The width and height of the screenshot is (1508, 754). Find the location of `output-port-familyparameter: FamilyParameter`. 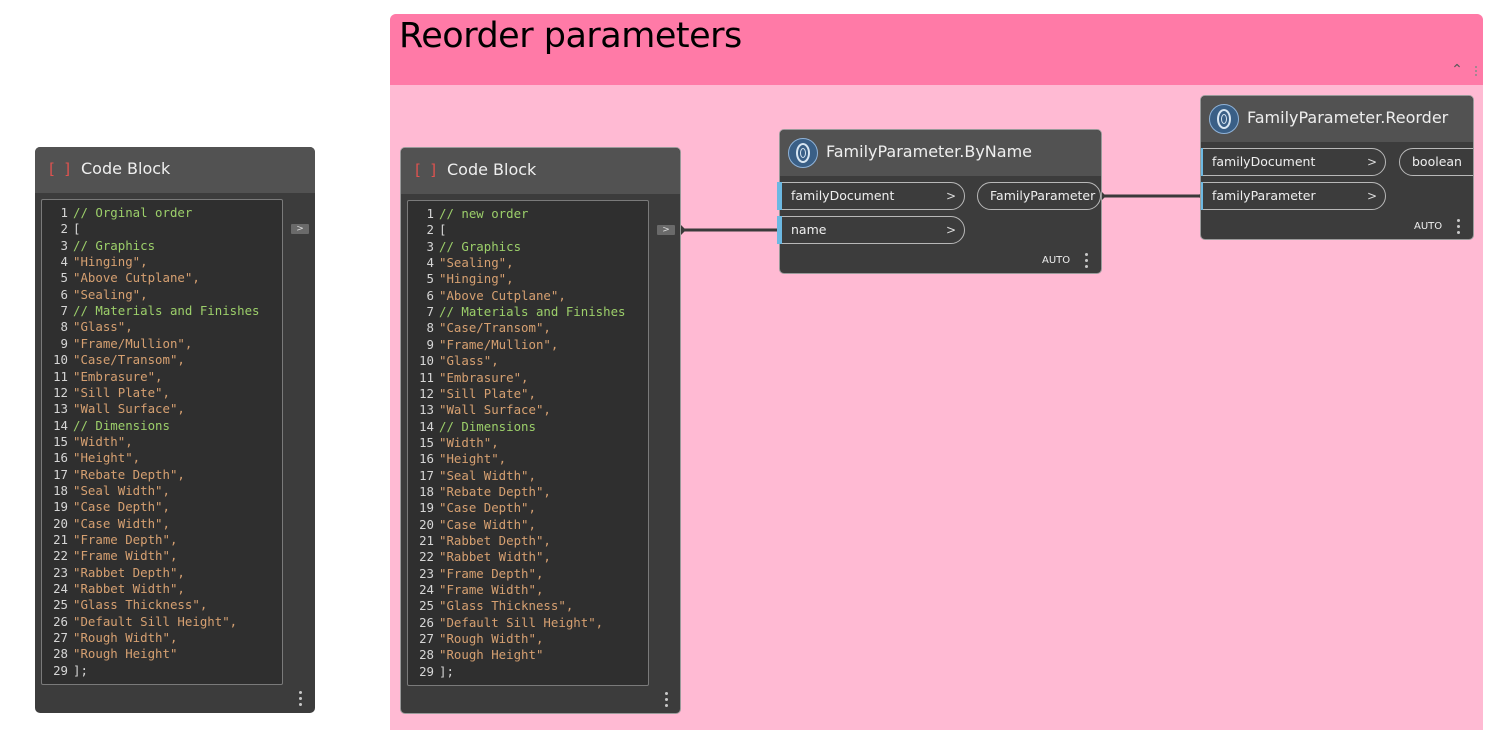

output-port-familyparameter: FamilyParameter is located at coordinates (1039, 196).